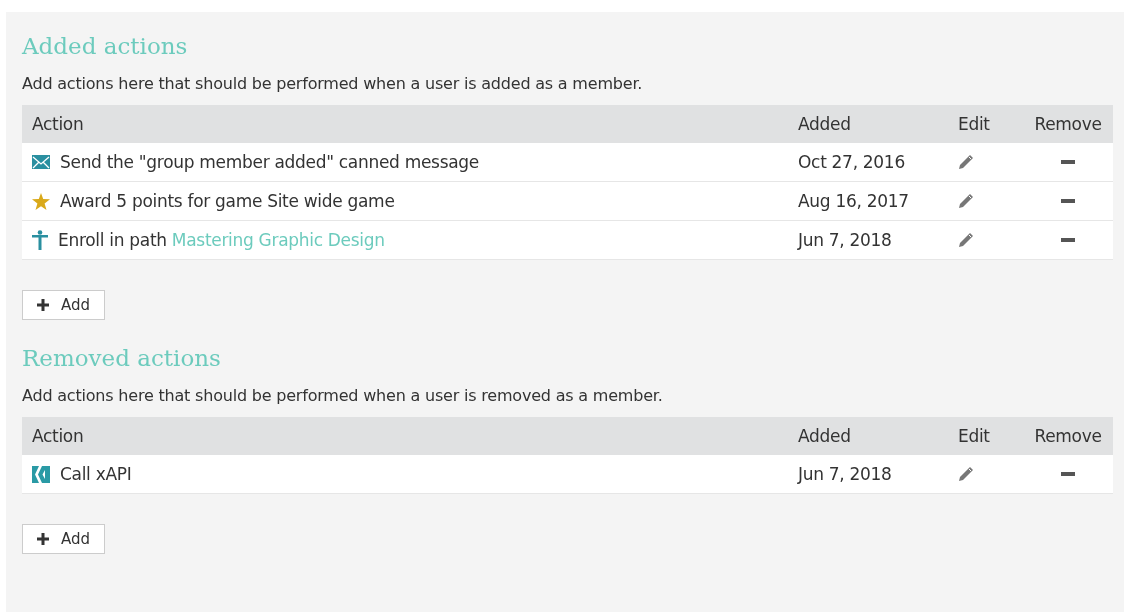 The height and width of the screenshot is (612, 1124). What do you see at coordinates (40, 240) in the screenshot?
I see `signpost-icon` at bounding box center [40, 240].